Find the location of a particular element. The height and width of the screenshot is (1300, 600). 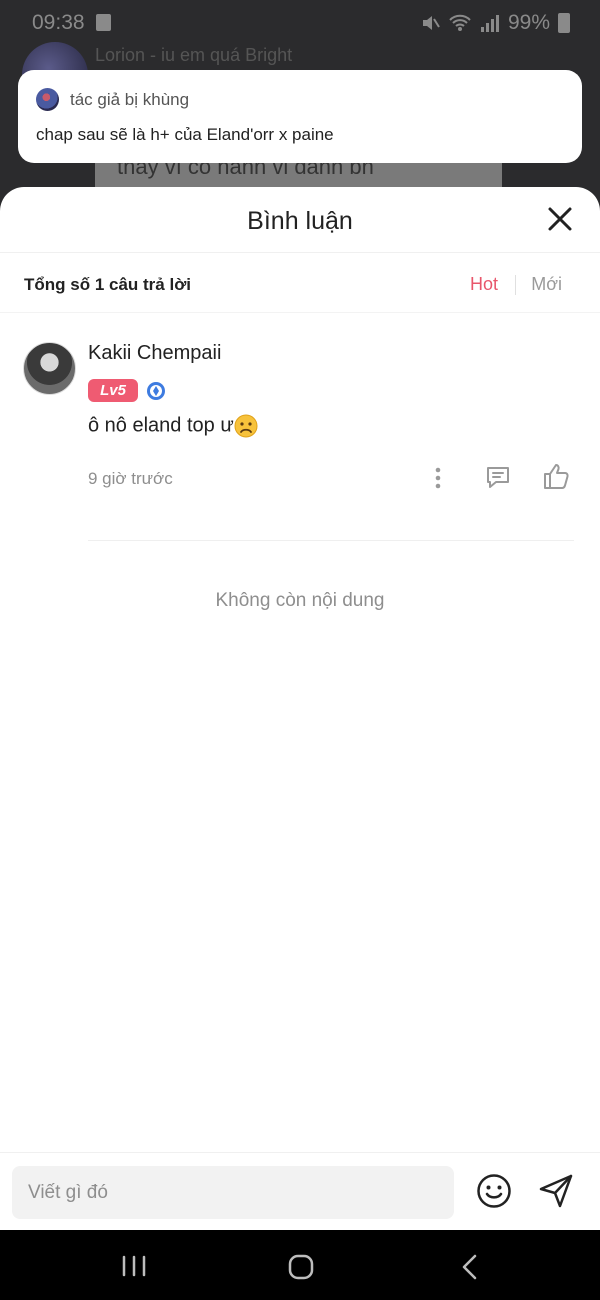

mute-icon is located at coordinates (431, 23).